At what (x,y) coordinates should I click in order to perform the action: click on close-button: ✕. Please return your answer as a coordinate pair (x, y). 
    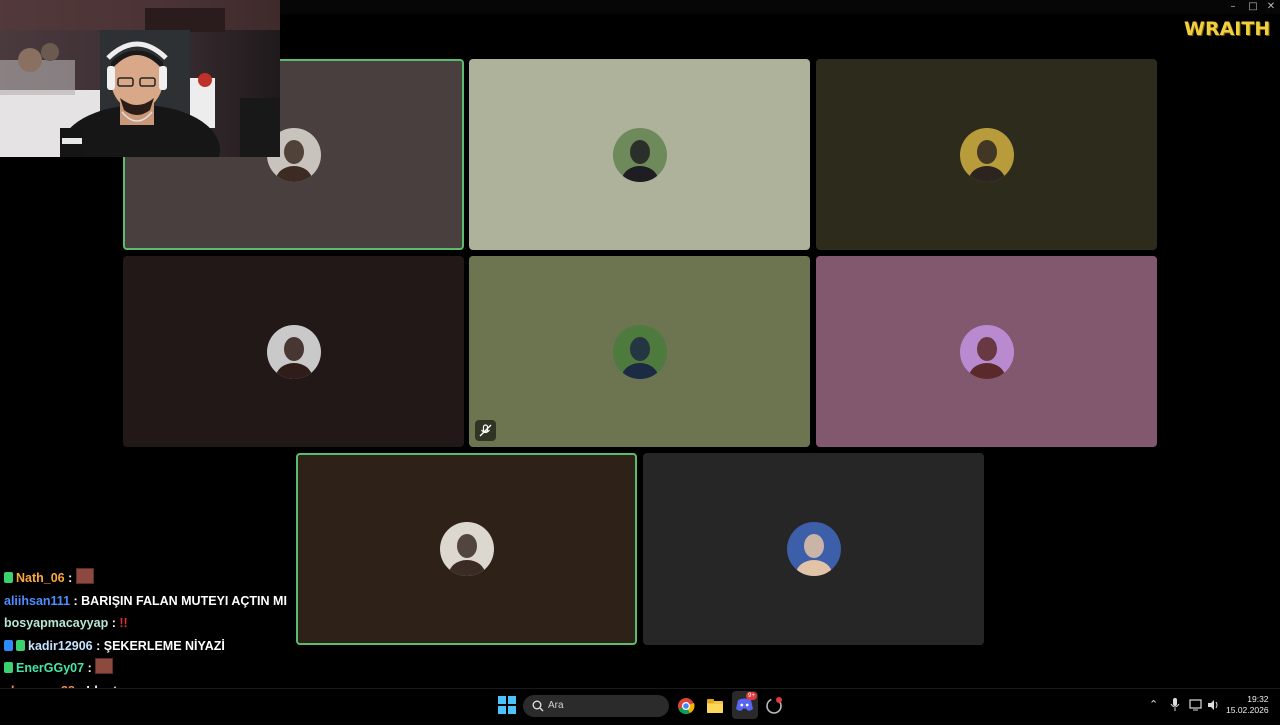
    Looking at the image, I should click on (1270, 7).